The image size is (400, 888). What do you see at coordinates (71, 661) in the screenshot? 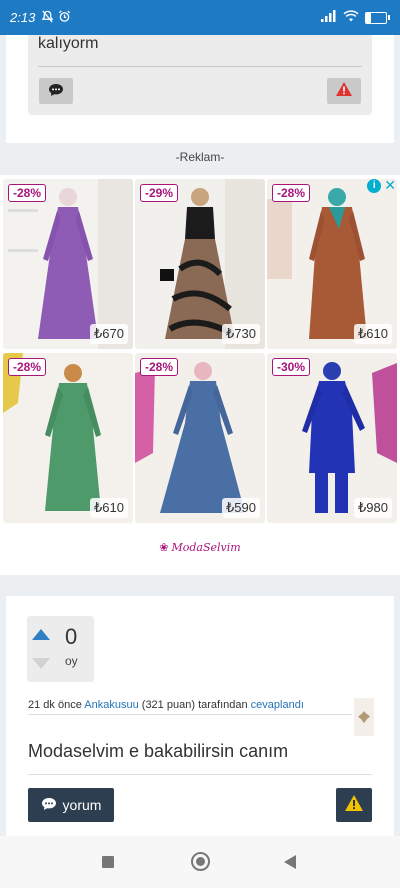
I see `vote-unit: oy` at bounding box center [71, 661].